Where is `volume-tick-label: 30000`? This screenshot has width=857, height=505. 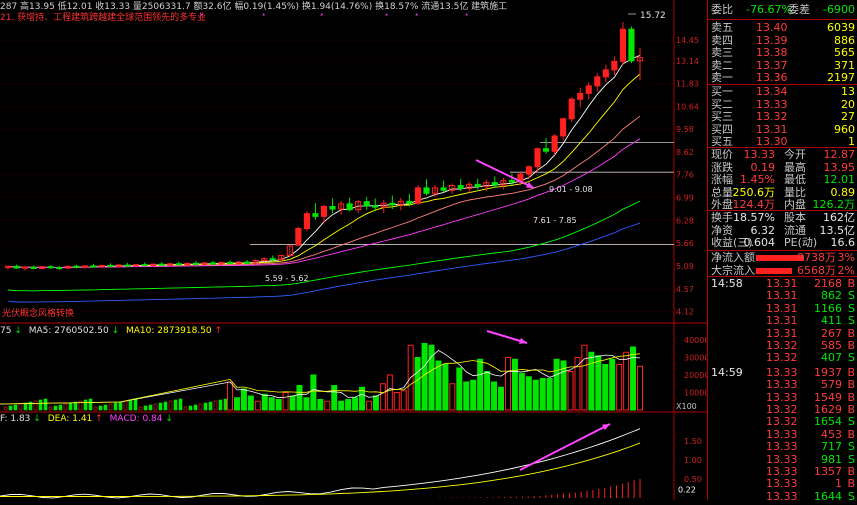 volume-tick-label: 30000 is located at coordinates (695, 358).